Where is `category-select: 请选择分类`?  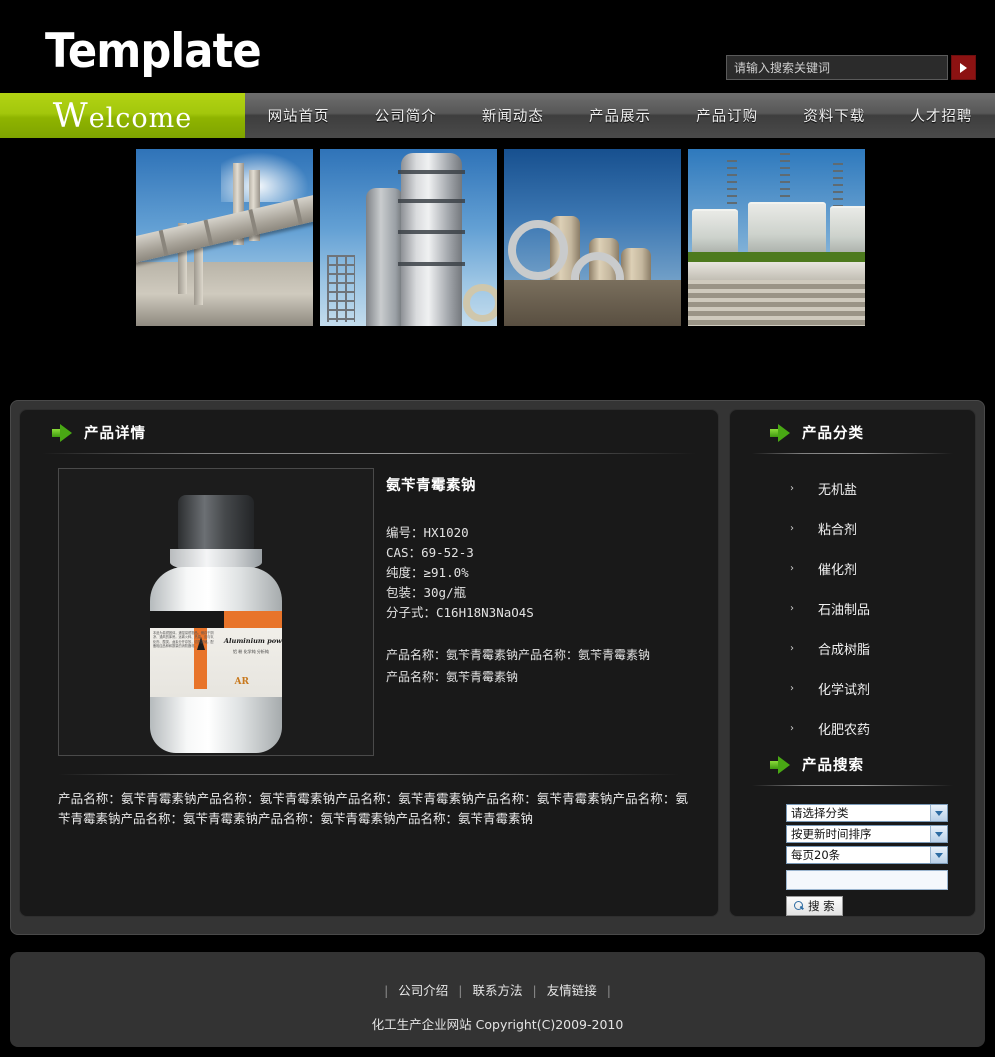 category-select: 请选择分类 is located at coordinates (867, 813).